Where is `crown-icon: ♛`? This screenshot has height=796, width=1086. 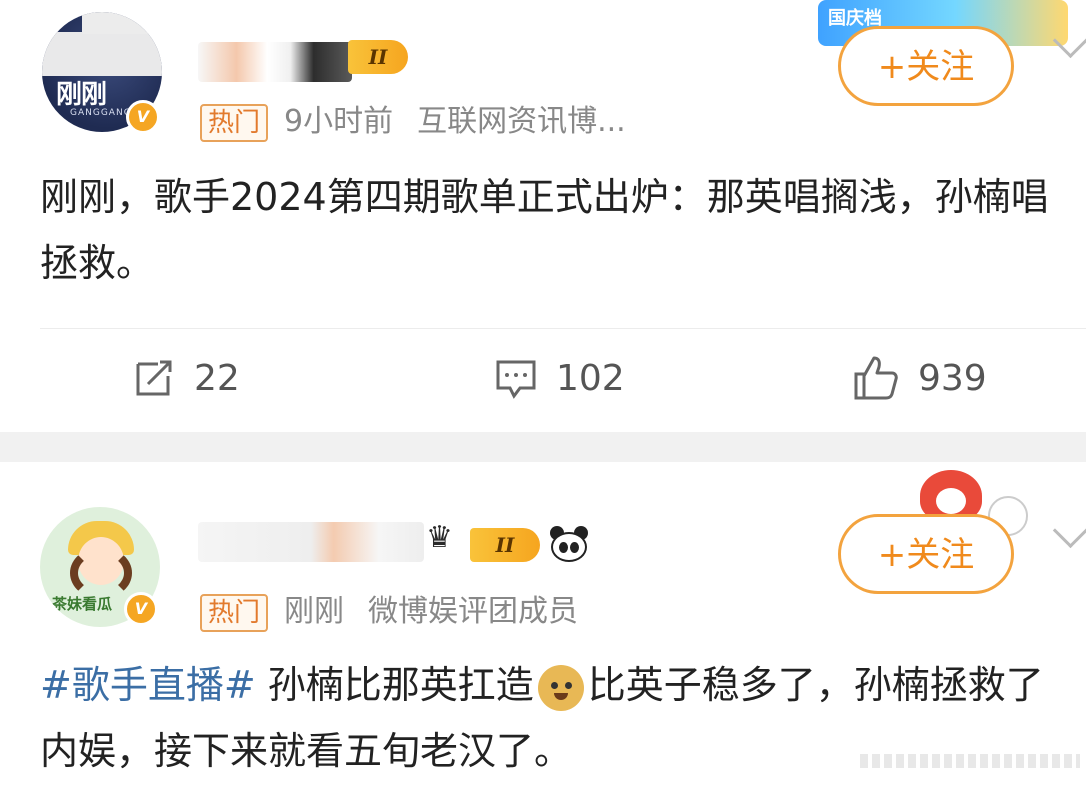
crown-icon: ♛ is located at coordinates (439, 537).